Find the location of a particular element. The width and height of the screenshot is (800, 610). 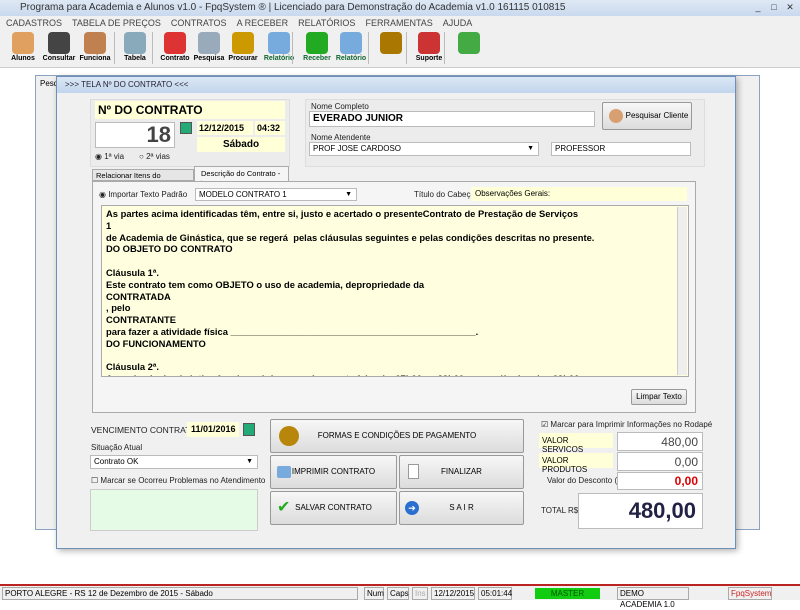

toolbar-button-receber: Receber is located at coordinates (317, 48).